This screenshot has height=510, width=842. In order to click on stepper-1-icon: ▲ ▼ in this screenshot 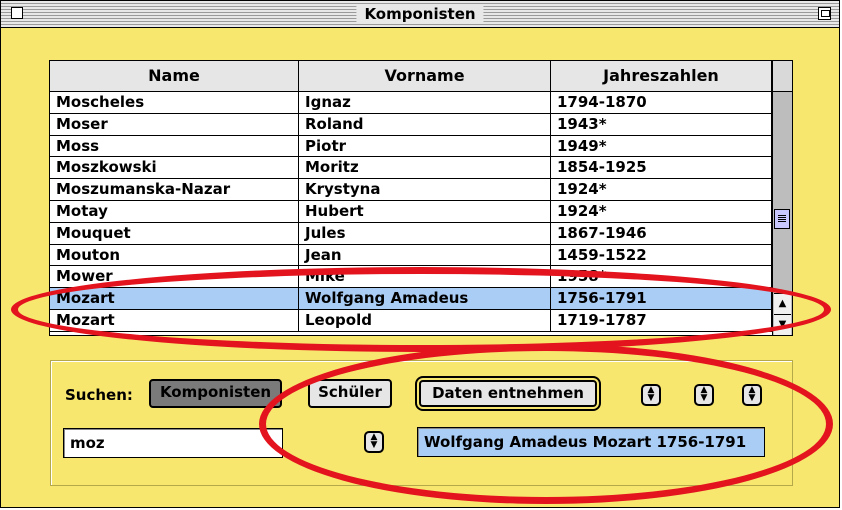, I will do `click(651, 395)`.